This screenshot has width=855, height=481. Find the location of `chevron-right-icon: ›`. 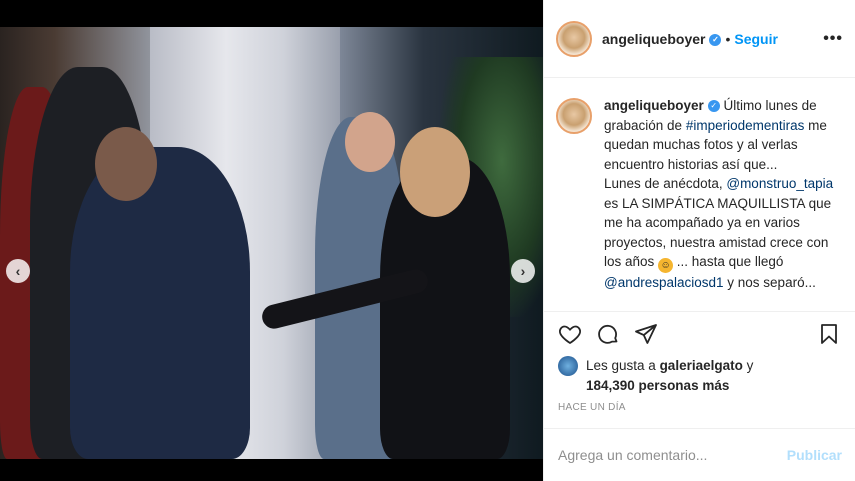

chevron-right-icon: › is located at coordinates (523, 271).